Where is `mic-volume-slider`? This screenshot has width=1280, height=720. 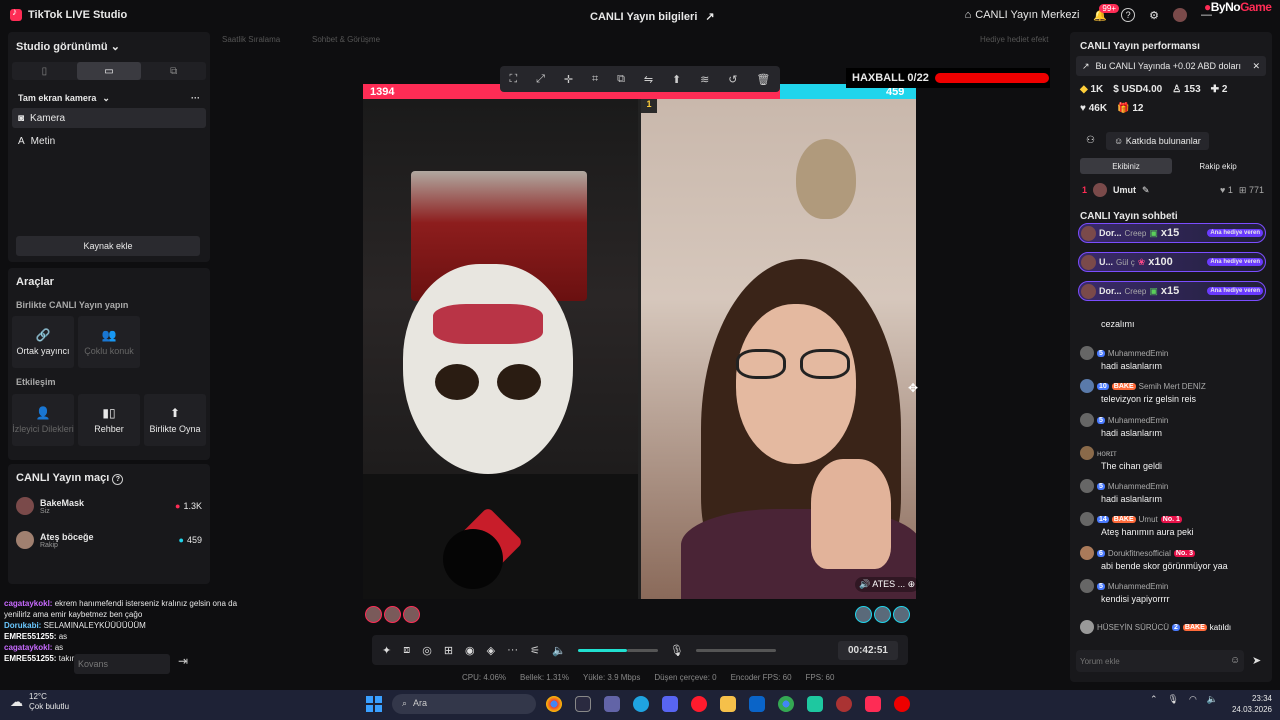
mic-volume-slider is located at coordinates (735, 650).